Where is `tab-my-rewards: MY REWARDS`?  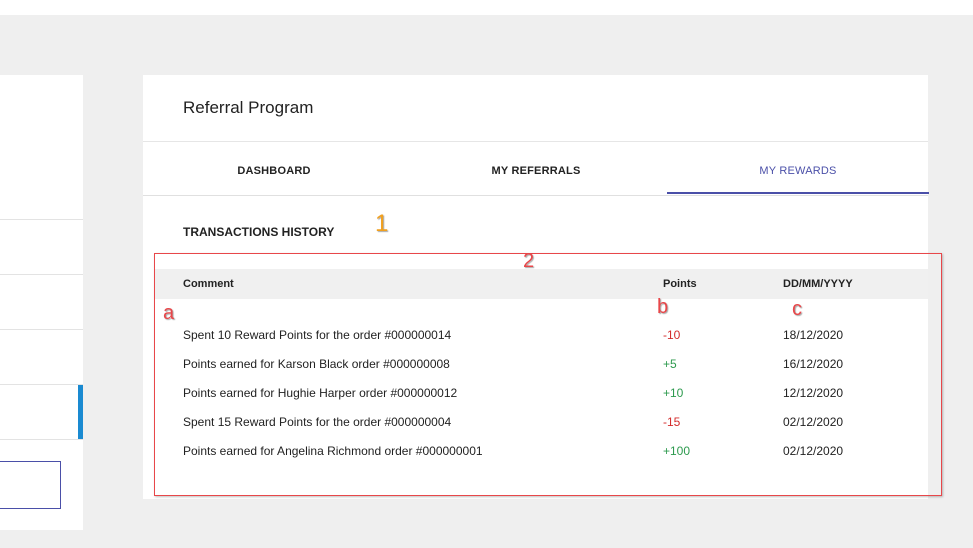 tab-my-rewards: MY REWARDS is located at coordinates (798, 168).